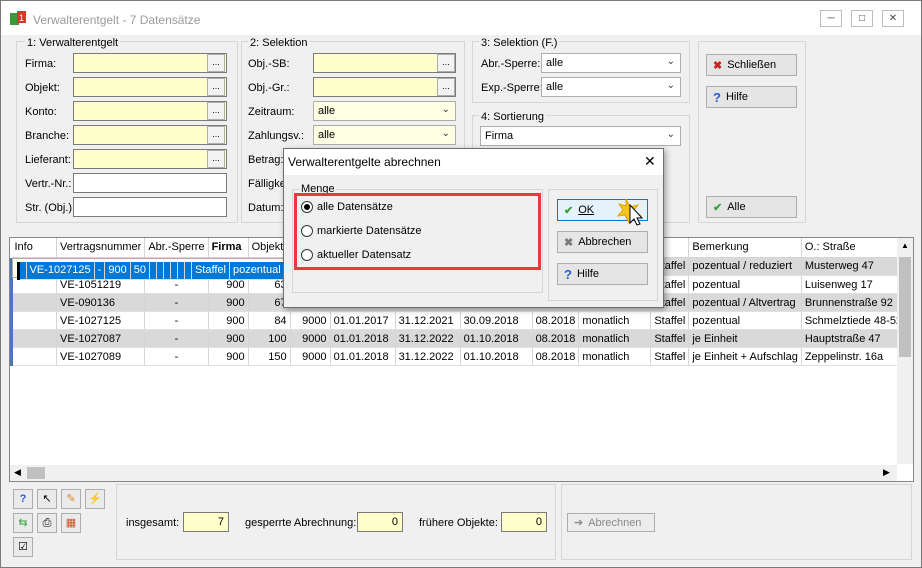  Describe the element at coordinates (886, 472) in the screenshot. I see `scroll-right-icon: ▶` at that location.